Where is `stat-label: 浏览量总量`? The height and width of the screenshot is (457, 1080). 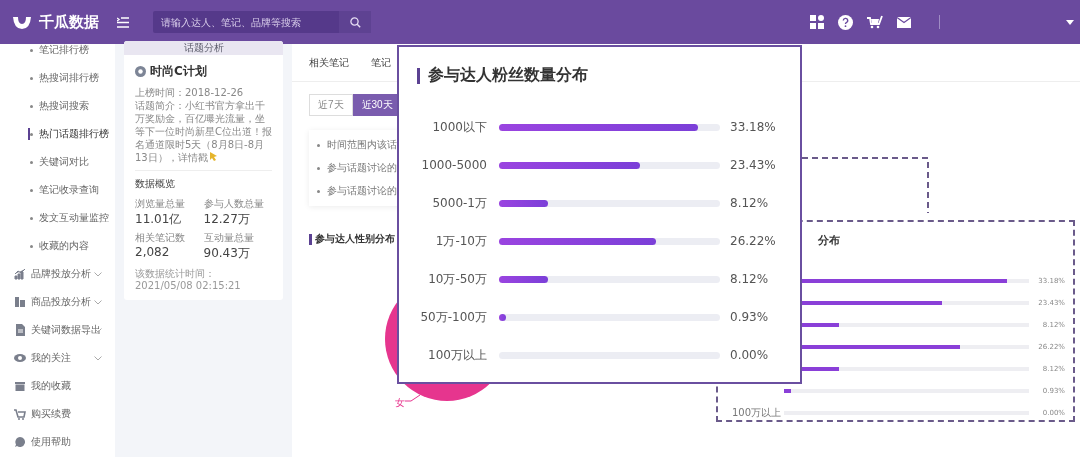
stat-label: 浏览量总量 is located at coordinates (160, 204).